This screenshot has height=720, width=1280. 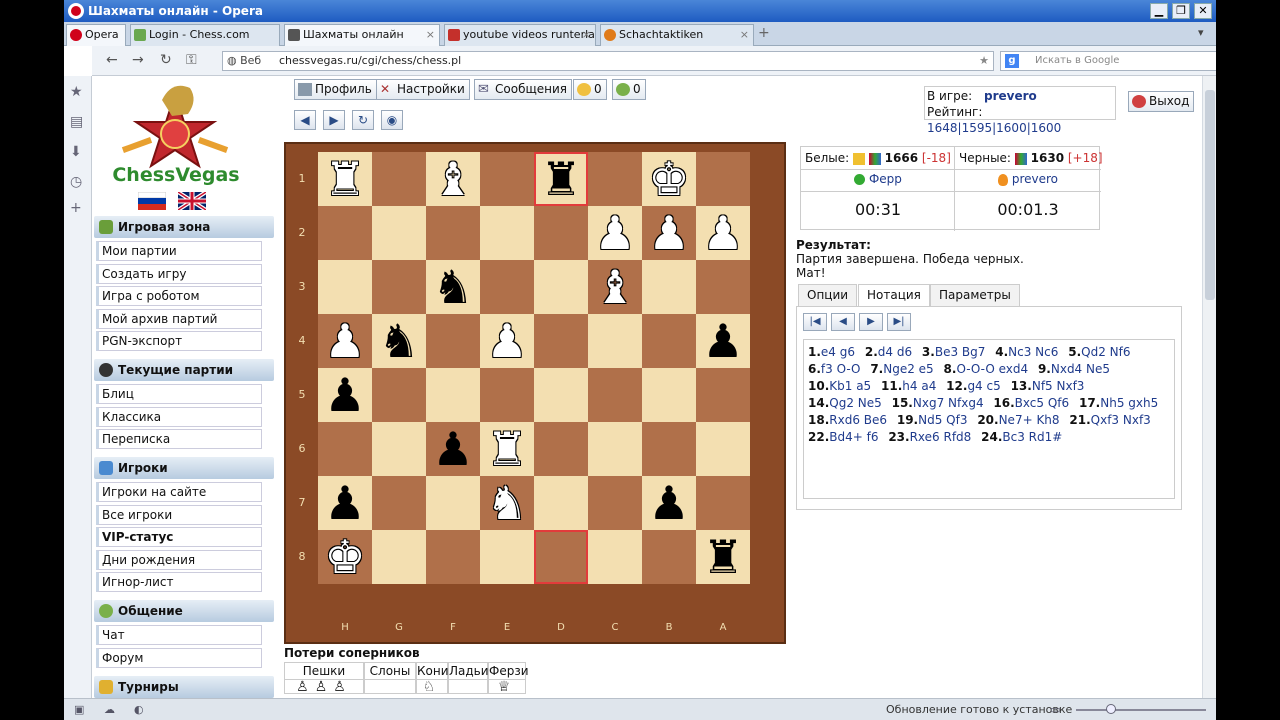 I want to click on tab-notation: Нотация, so click(x=894, y=295).